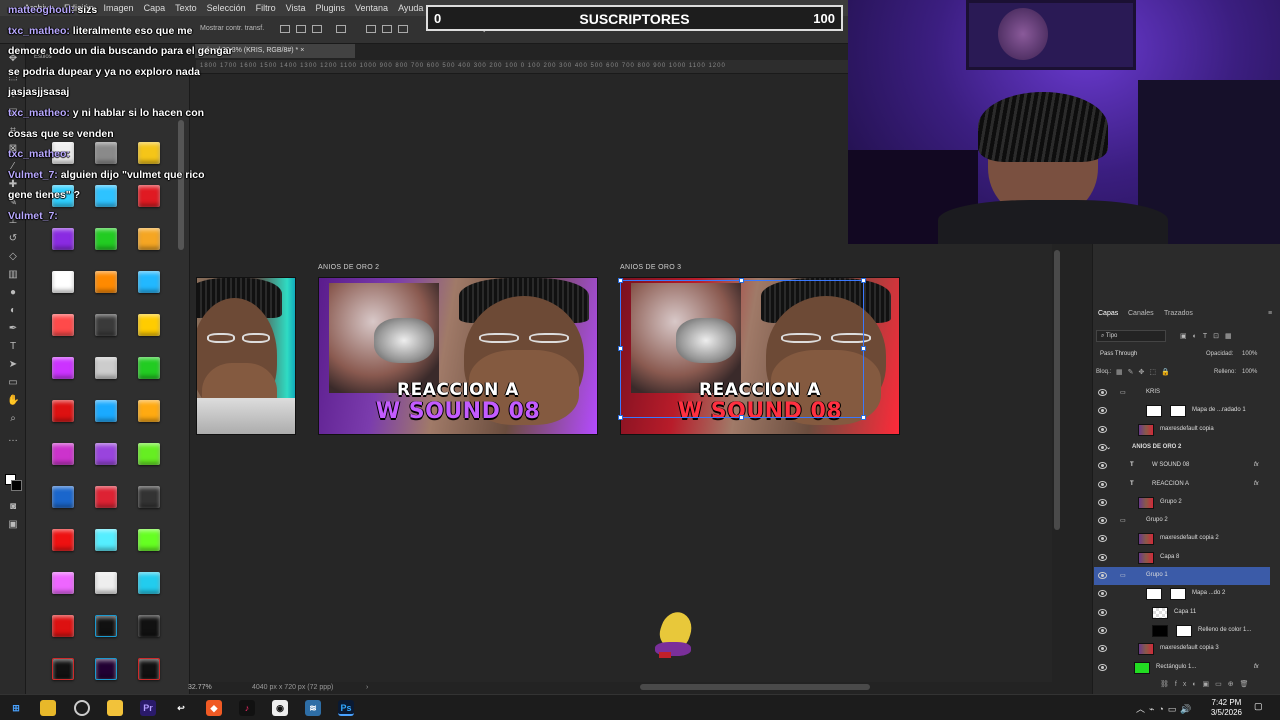 The image size is (1280, 720). I want to click on capcut-icon: ↩, so click(181, 708).